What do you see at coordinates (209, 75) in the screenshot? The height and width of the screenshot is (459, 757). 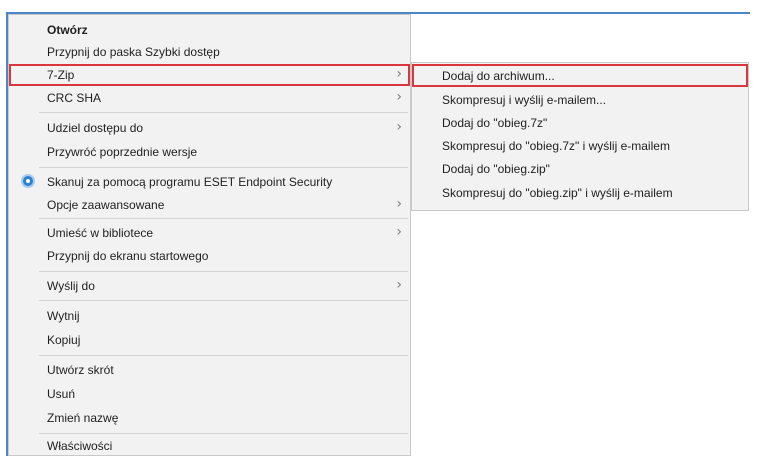 I see `menu-item-7zip: 7-Zip ›` at bounding box center [209, 75].